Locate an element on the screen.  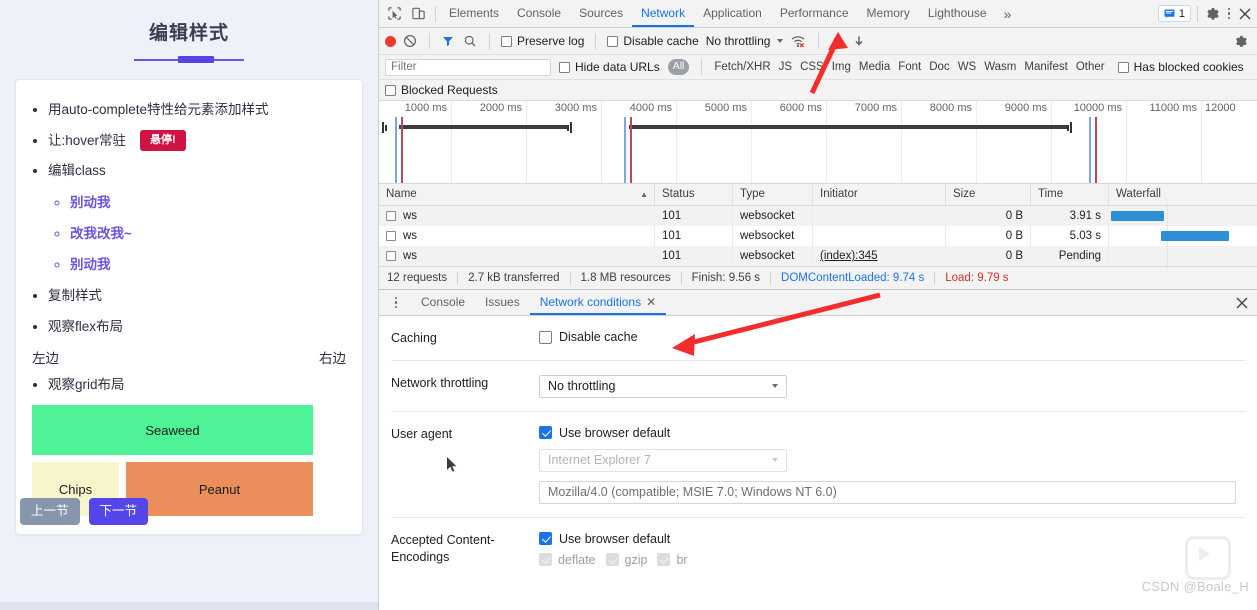
drawer-tab-close-icon: ✕ is located at coordinates (651, 302).